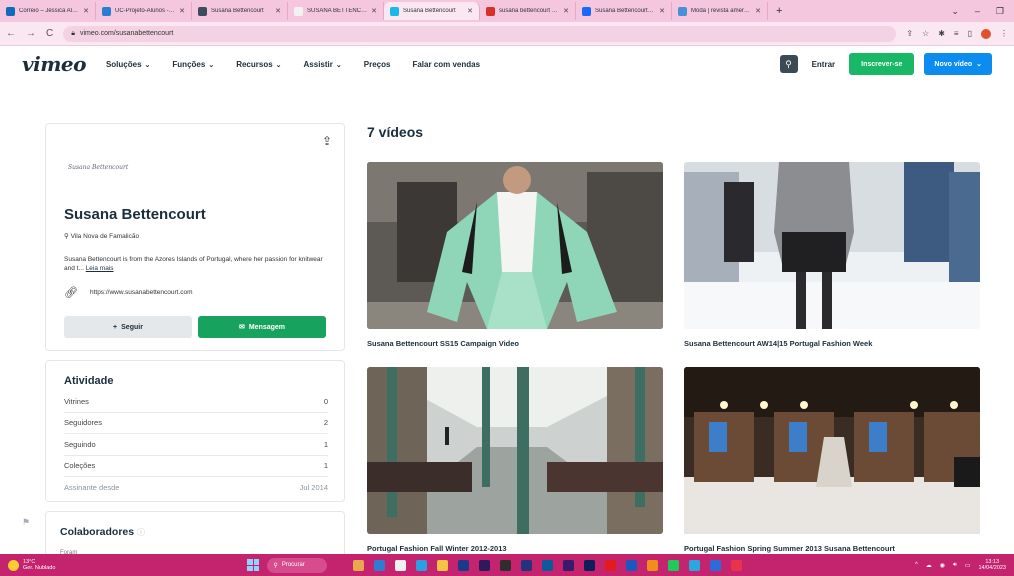 This screenshot has width=1014, height=576. What do you see at coordinates (515, 548) in the screenshot?
I see `video-title: Portugal Fashion Fall Winter 2012-2013` at bounding box center [515, 548].